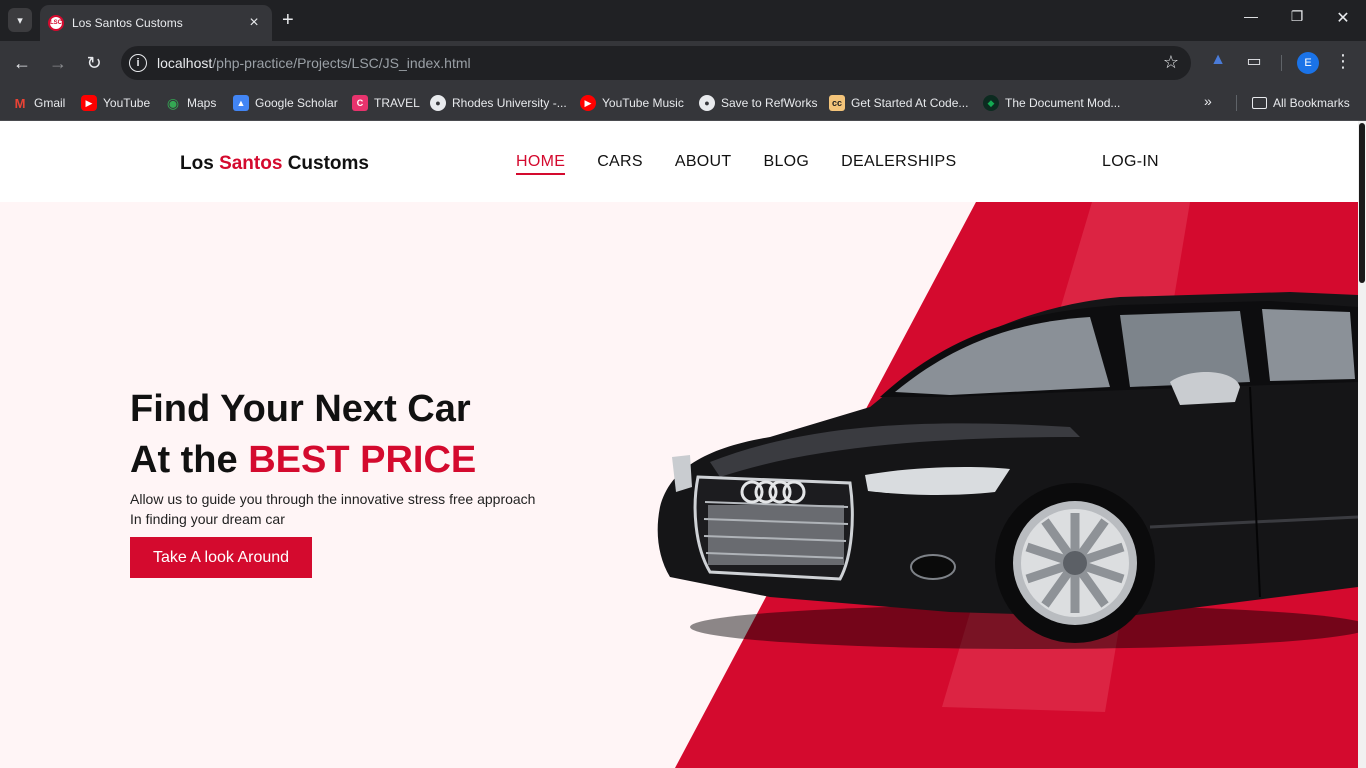  I want to click on bookmark-youtube-music: ▶ YouTube Music, so click(632, 103).